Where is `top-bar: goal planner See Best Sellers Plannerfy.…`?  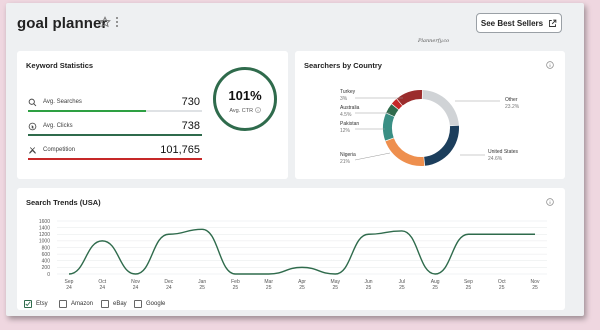 top-bar: goal planner See Best Sellers Plannerfy.… is located at coordinates (295, 25).